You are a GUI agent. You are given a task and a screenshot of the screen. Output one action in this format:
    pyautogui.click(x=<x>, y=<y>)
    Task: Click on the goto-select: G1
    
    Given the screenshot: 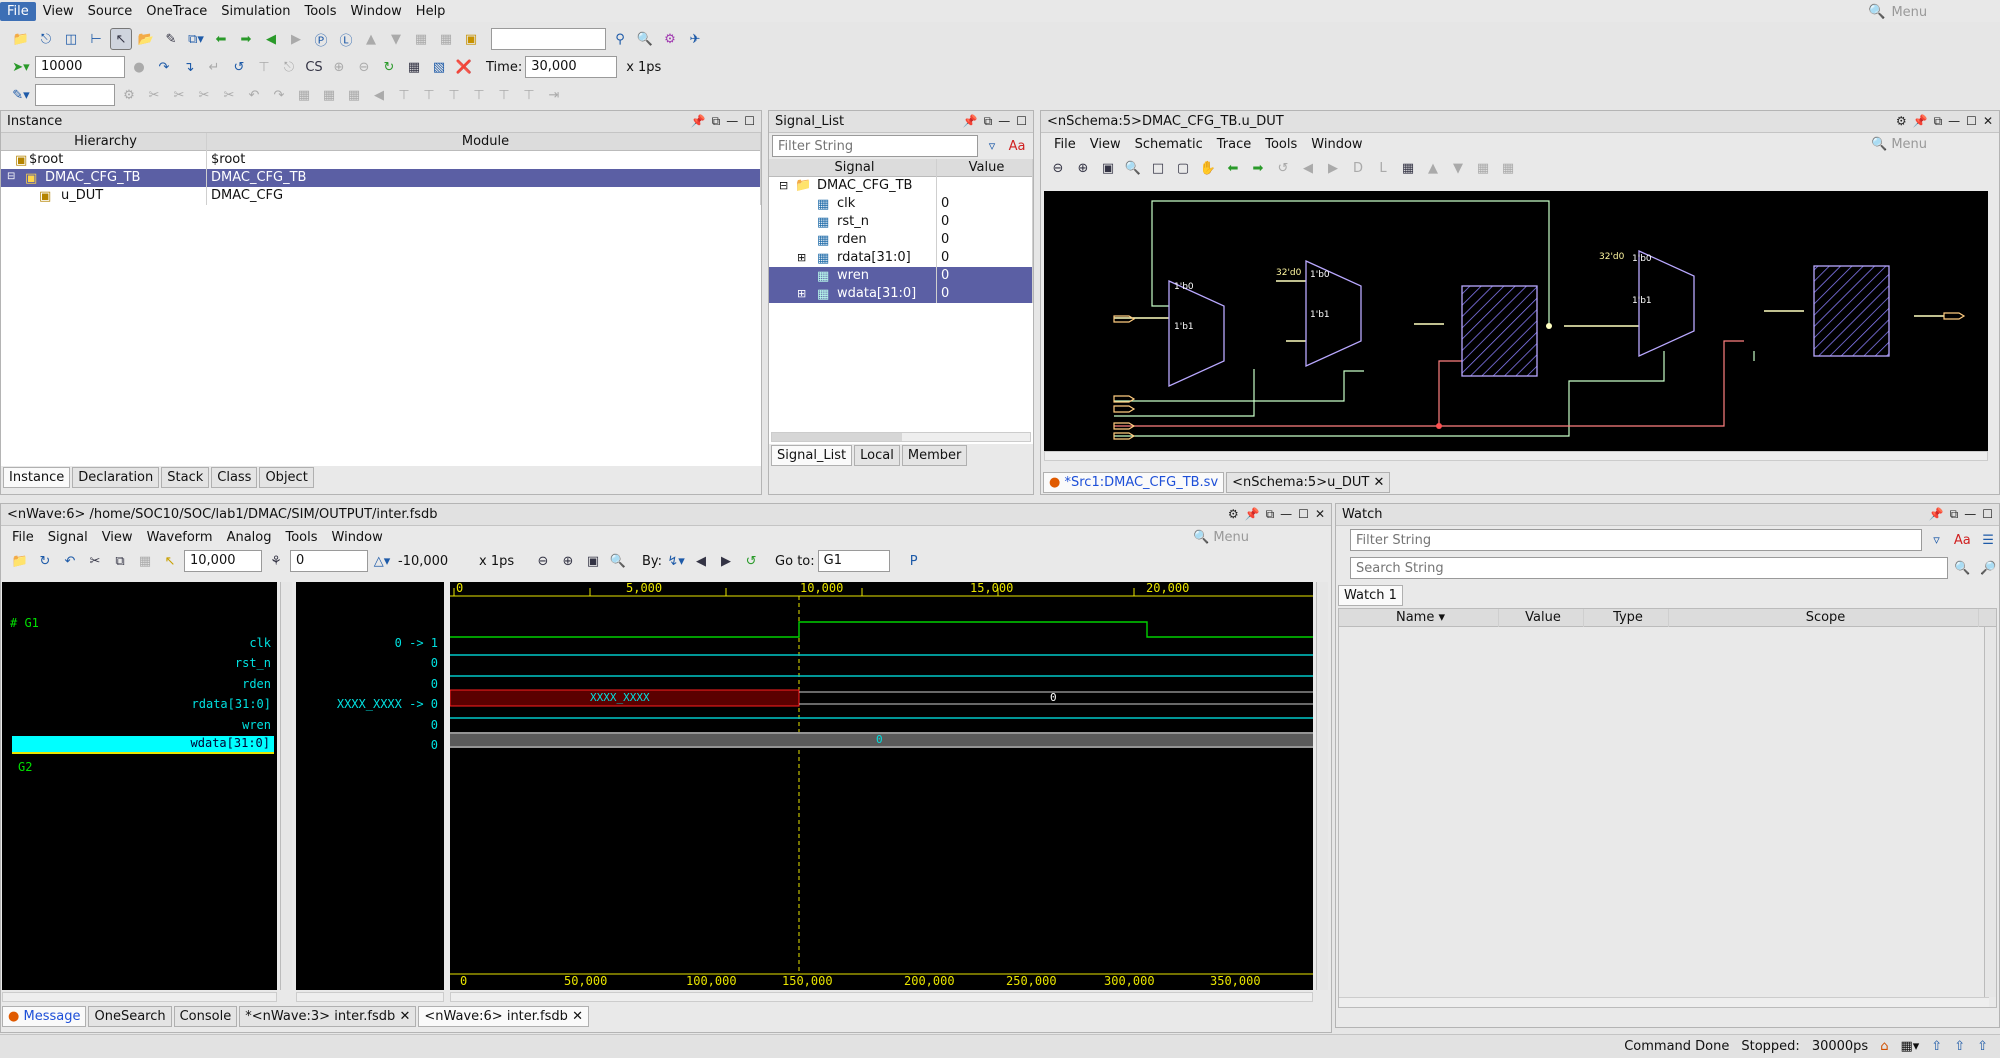 What is the action you would take?
    pyautogui.click(x=853, y=561)
    